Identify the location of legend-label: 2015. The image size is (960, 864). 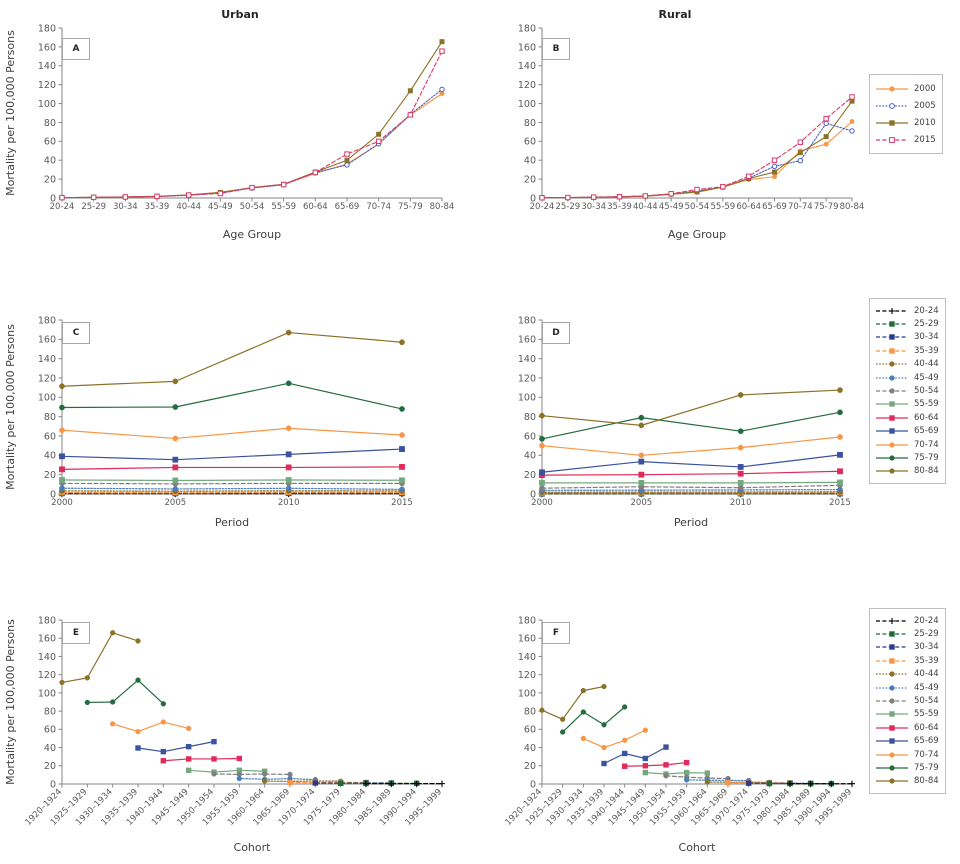
(925, 139).